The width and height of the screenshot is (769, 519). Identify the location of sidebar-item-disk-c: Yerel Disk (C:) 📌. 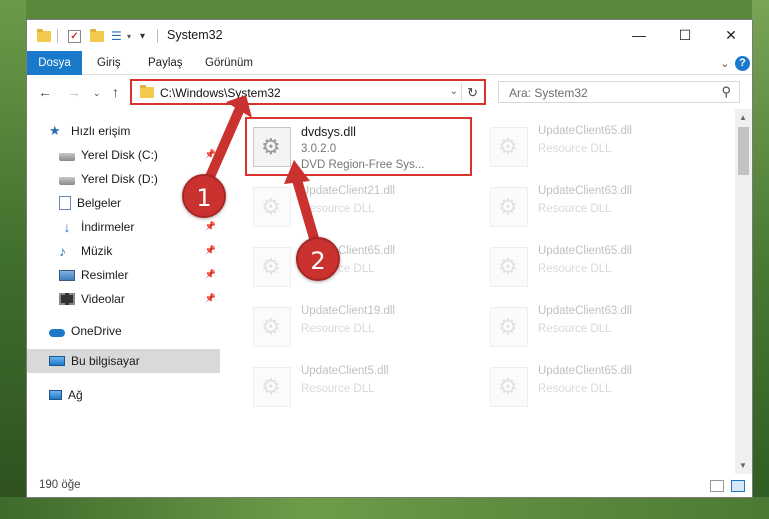
(123, 155).